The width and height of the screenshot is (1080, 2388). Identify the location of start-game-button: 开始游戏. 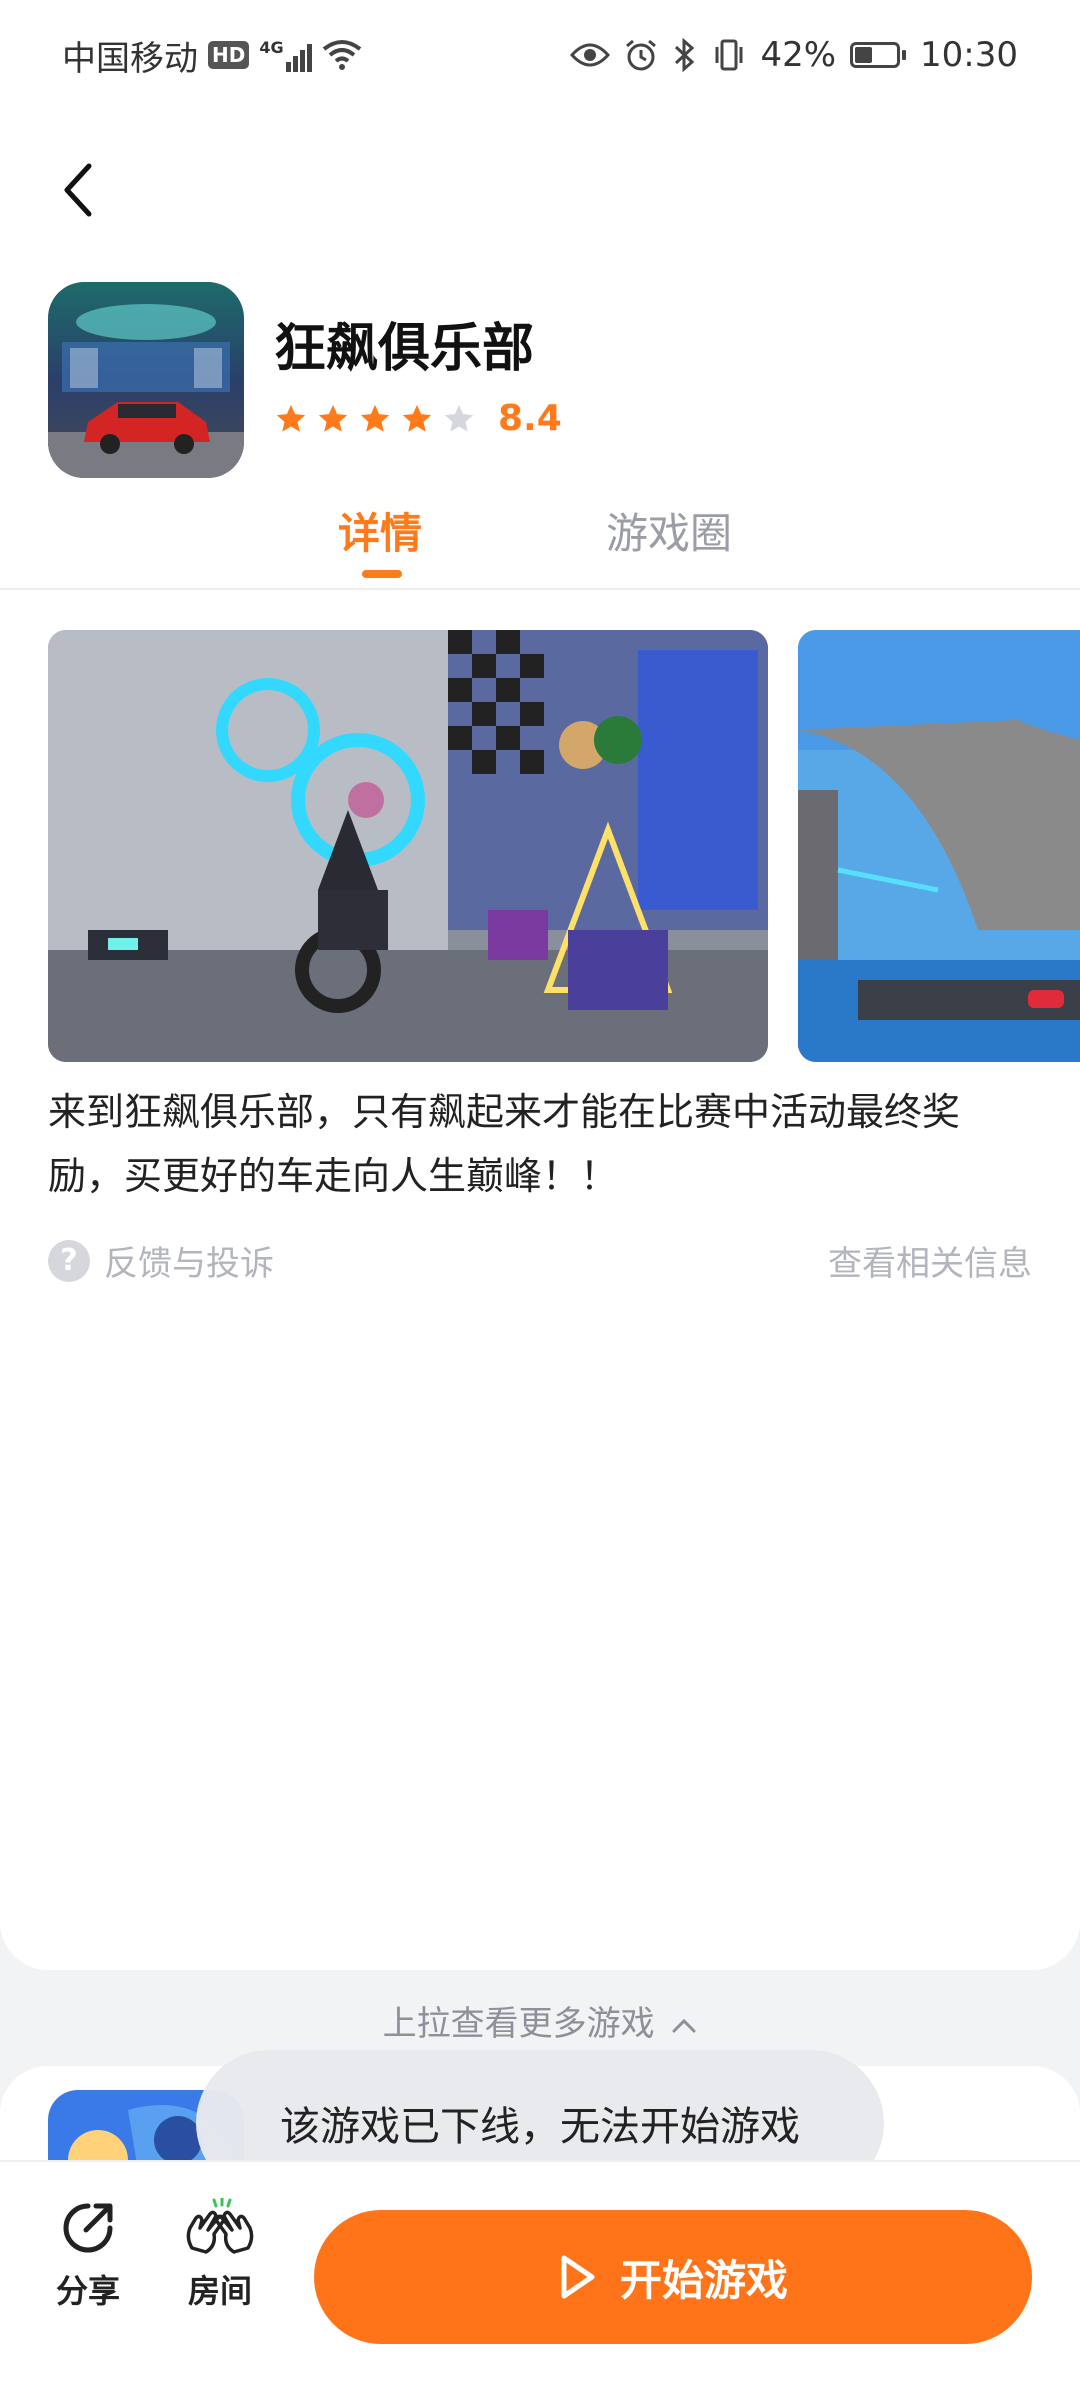
(673, 2277).